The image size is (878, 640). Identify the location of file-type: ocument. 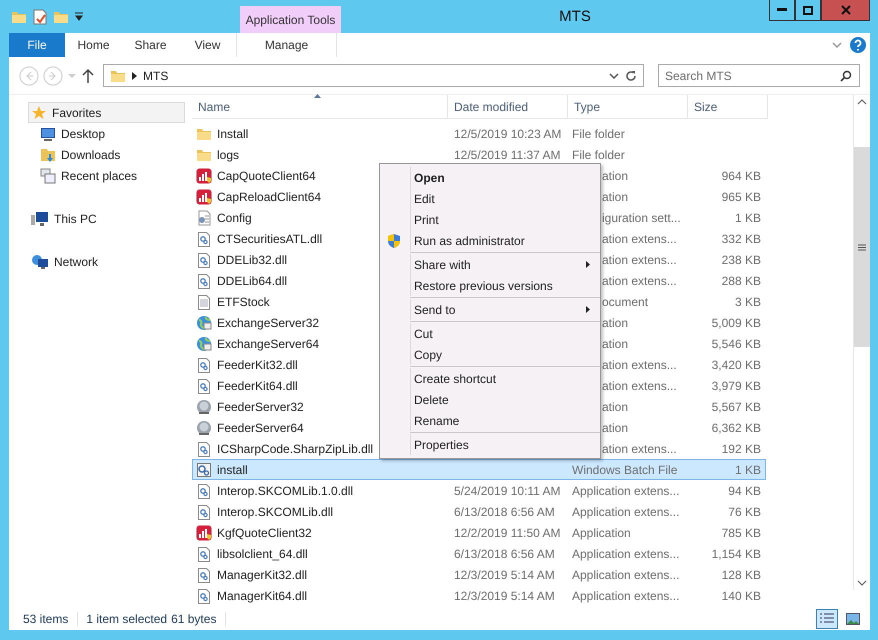
(625, 301).